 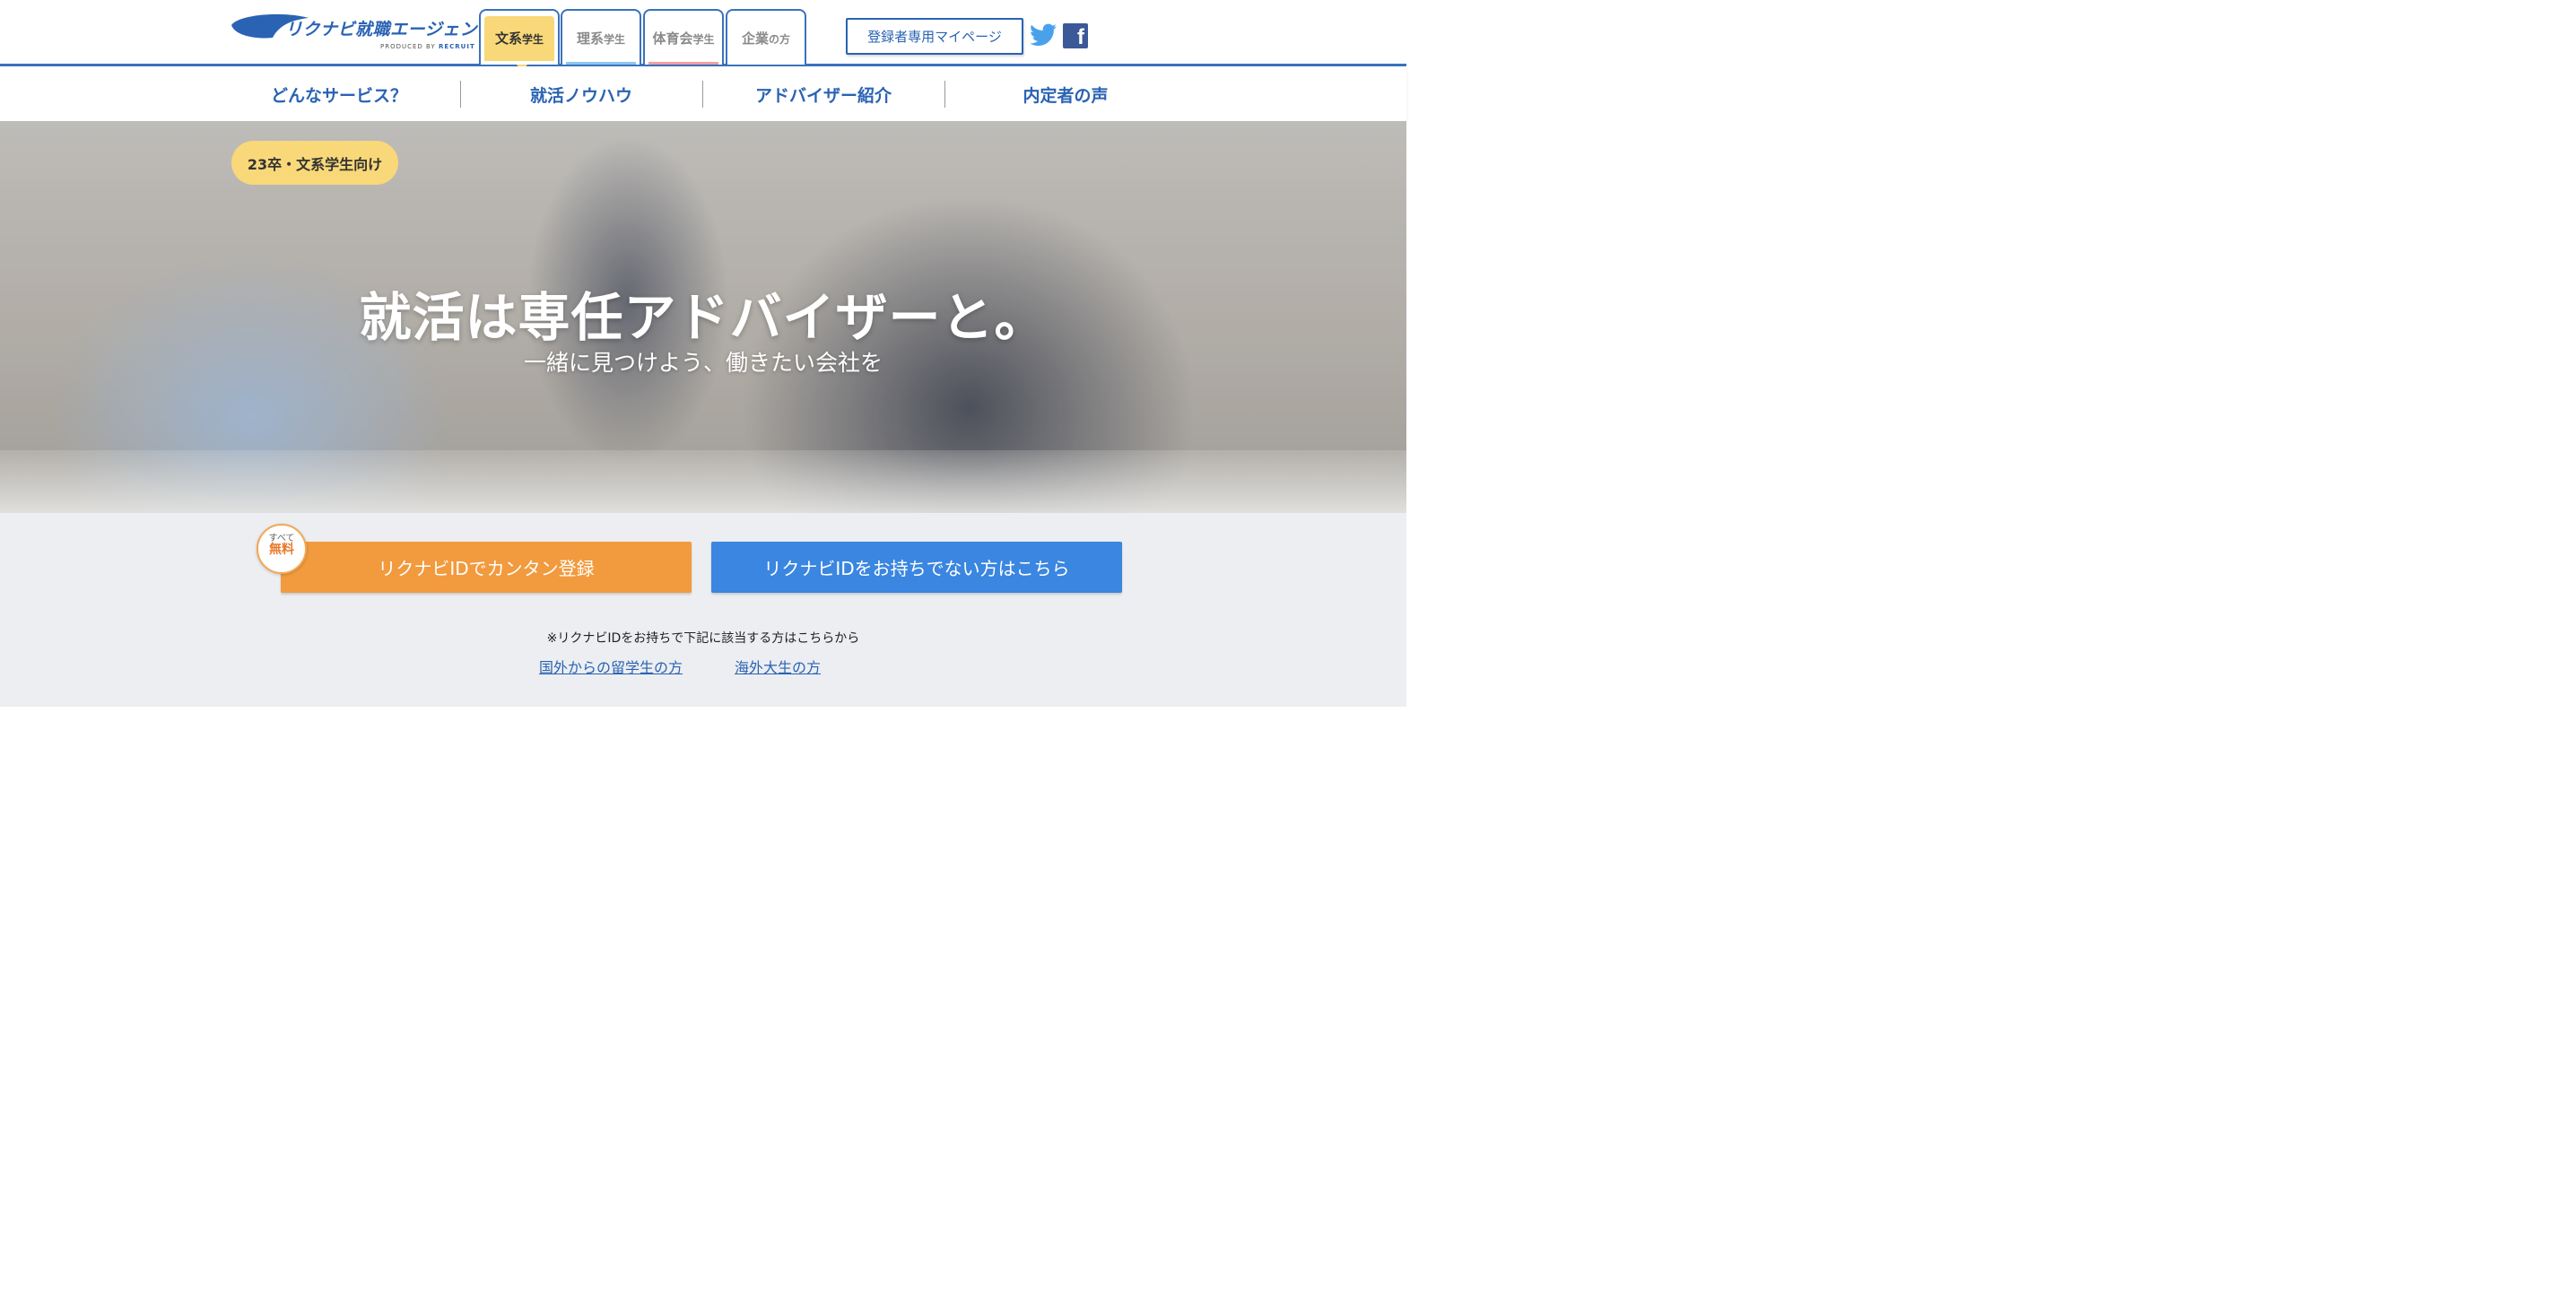 I want to click on overseas-university-link: 海外大生の方, so click(x=778, y=666).